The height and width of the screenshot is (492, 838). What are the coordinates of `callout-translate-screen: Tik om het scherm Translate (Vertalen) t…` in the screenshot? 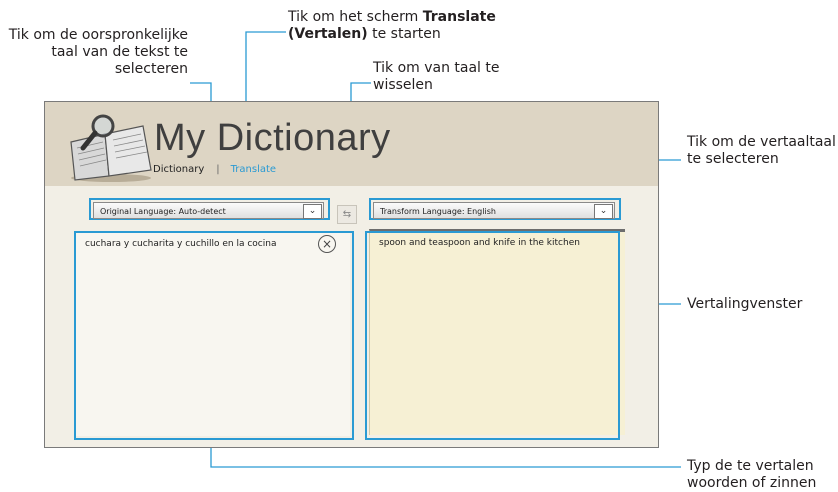 It's located at (392, 25).